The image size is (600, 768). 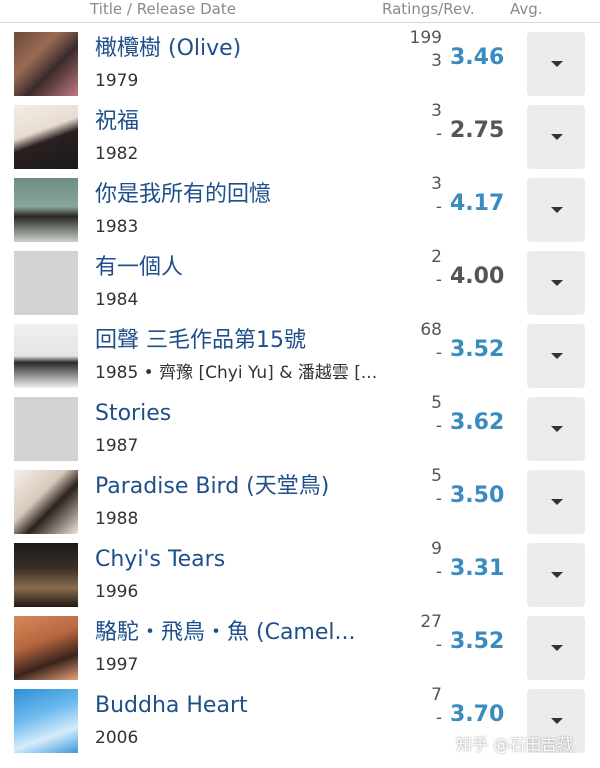 I want to click on release-date: 1988, so click(x=117, y=519).